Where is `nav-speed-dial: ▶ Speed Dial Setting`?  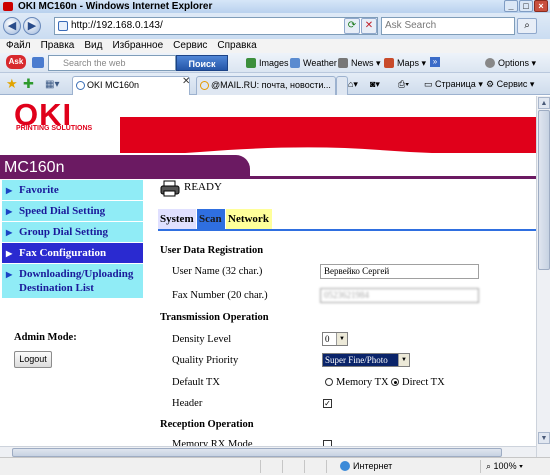
nav-speed-dial: ▶ Speed Dial Setting is located at coordinates (72, 211).